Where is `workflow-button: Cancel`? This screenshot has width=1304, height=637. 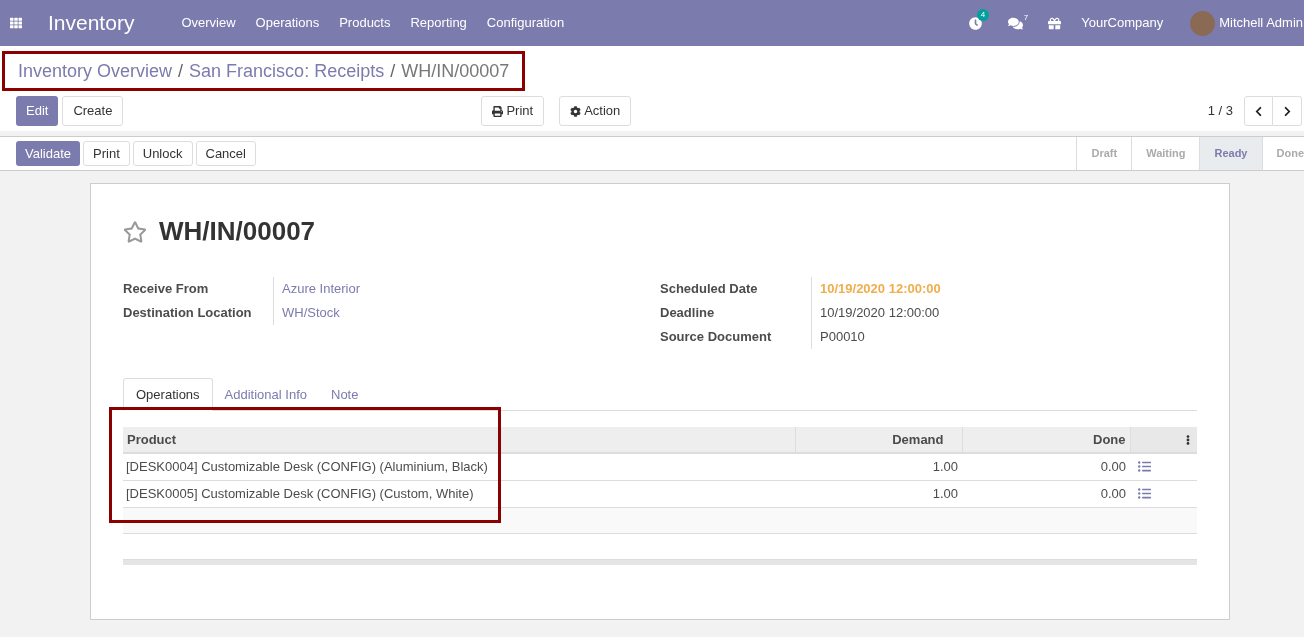 workflow-button: Cancel is located at coordinates (225, 153).